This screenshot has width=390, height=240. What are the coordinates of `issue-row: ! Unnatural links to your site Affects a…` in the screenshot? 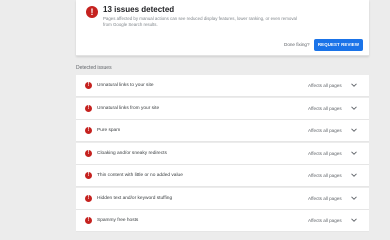 It's located at (222, 86).